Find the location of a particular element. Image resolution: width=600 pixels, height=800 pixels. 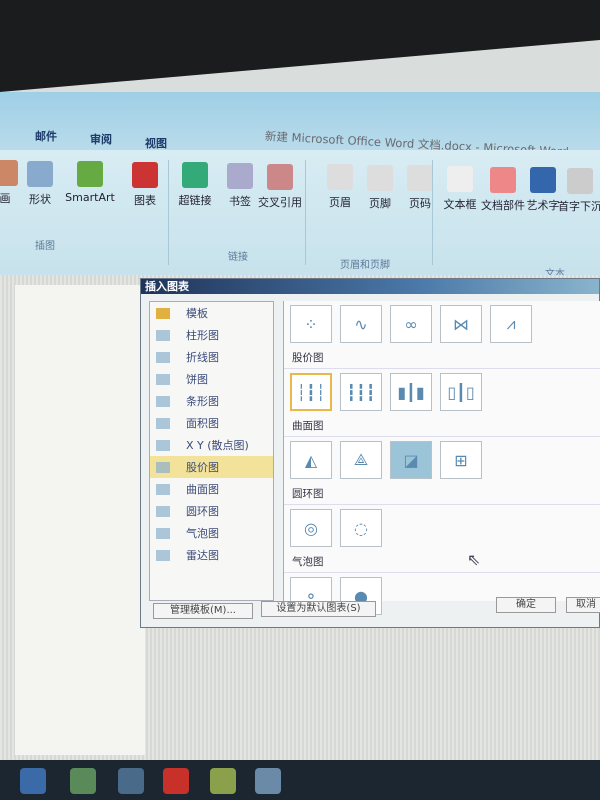

qq-icon is located at coordinates (33, 781).